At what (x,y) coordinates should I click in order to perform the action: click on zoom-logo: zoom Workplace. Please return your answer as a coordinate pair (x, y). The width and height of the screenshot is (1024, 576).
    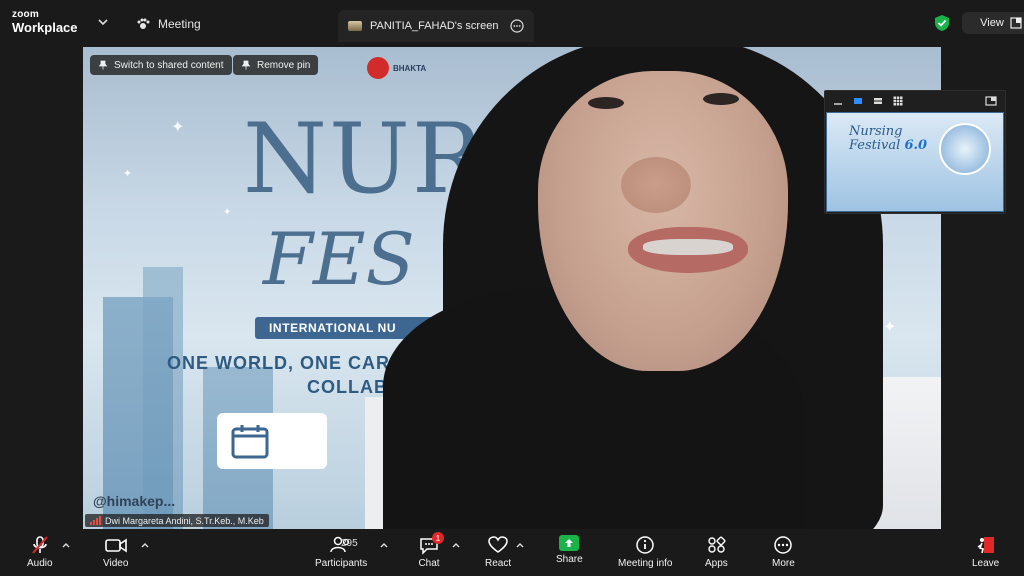
    Looking at the image, I should click on (45, 22).